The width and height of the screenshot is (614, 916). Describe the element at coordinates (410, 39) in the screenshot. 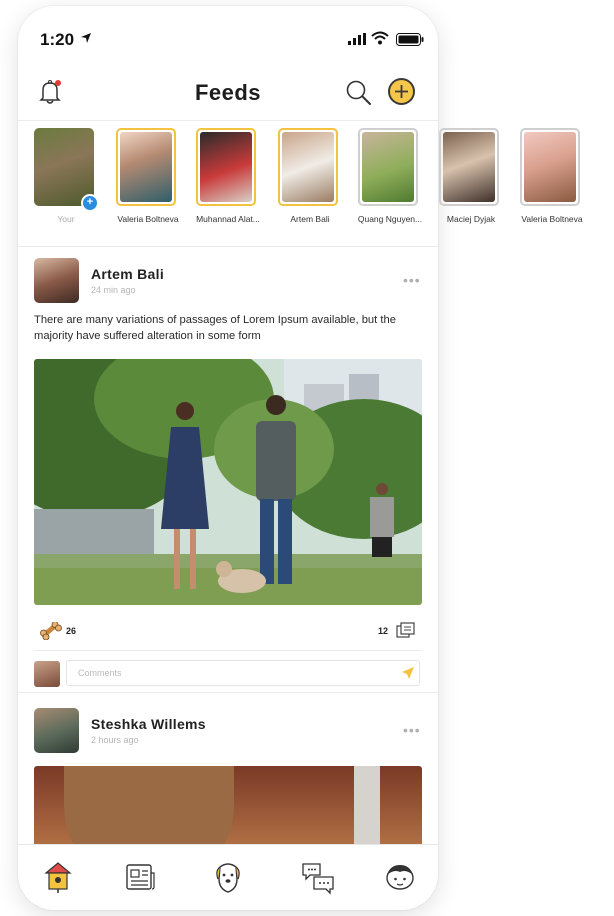

I see `battery-icon` at that location.